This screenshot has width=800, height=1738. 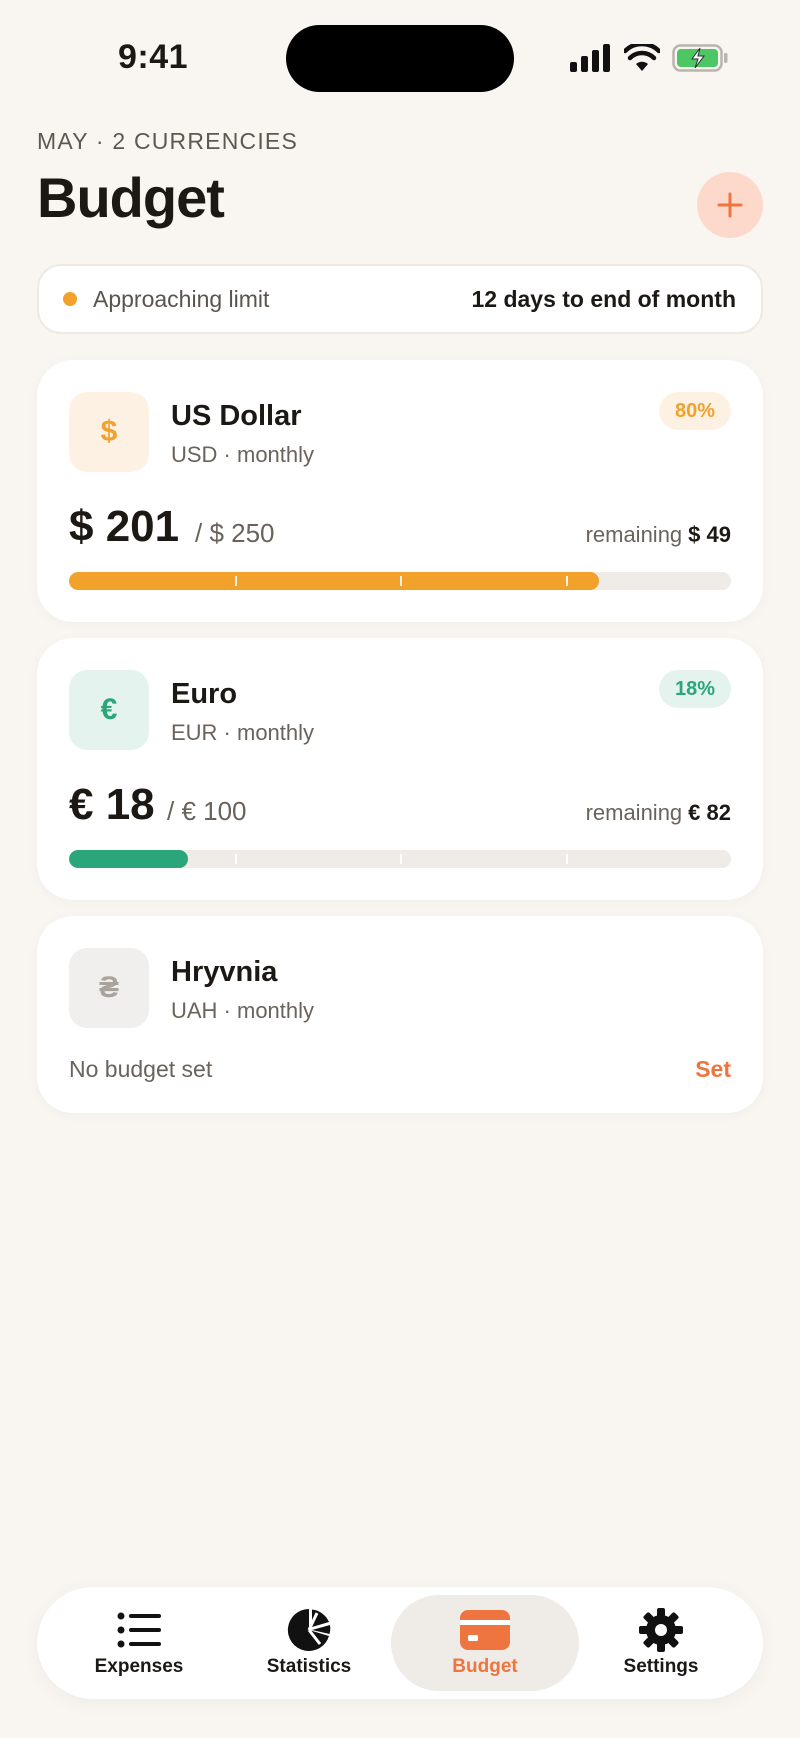 What do you see at coordinates (309, 1630) in the screenshot?
I see `pie-chart-icon` at bounding box center [309, 1630].